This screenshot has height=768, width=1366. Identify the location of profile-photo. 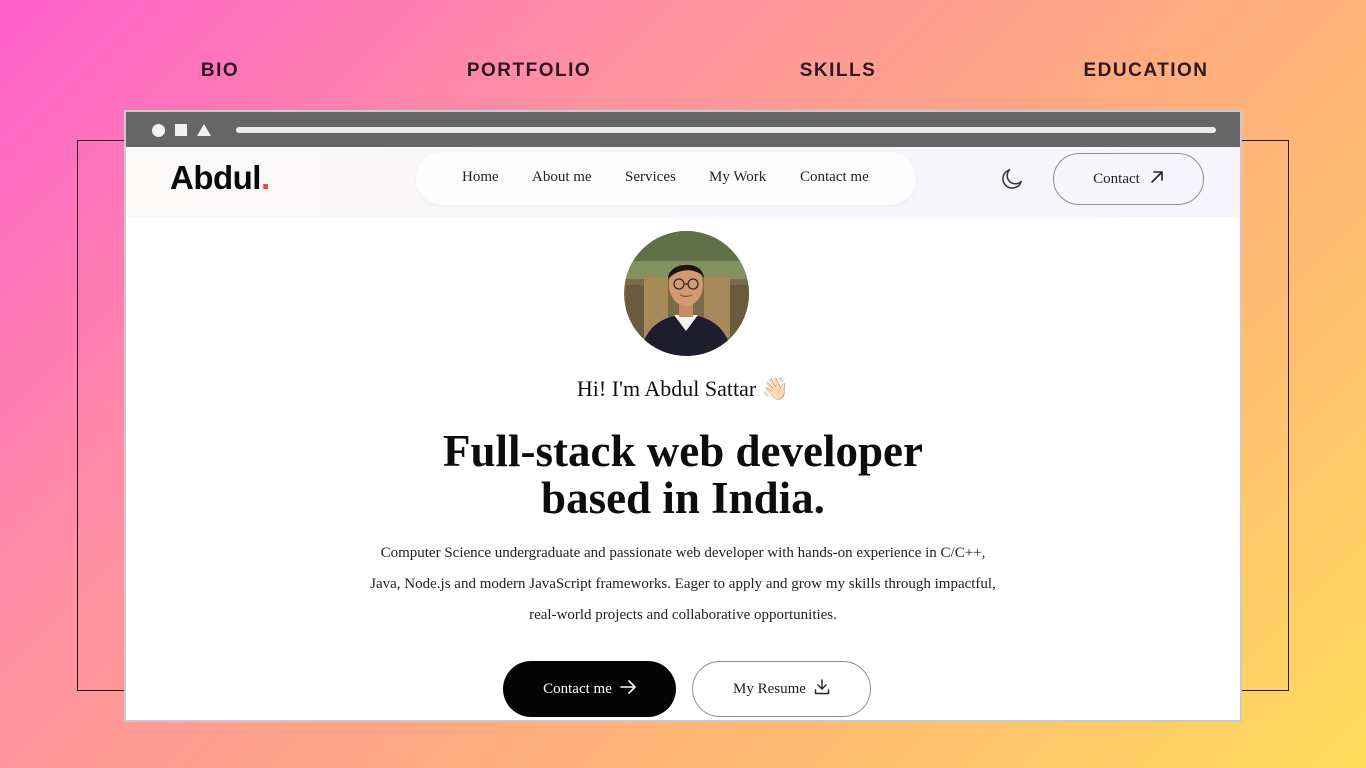
(686, 293).